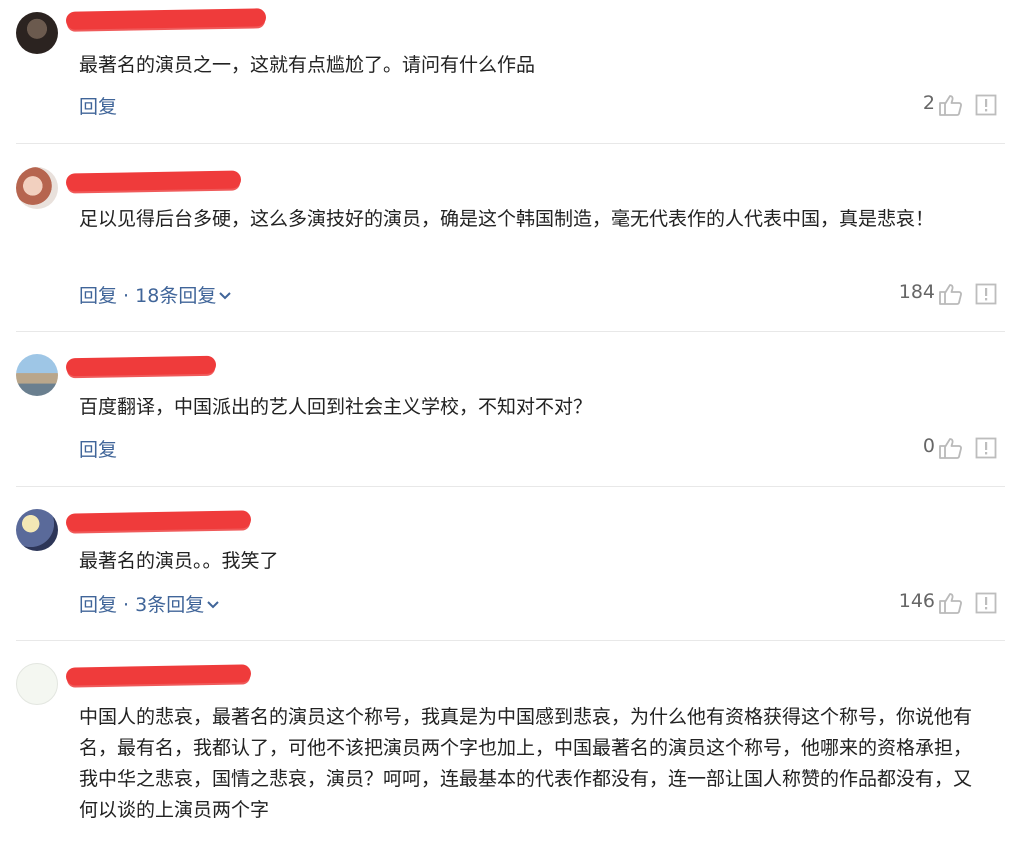  What do you see at coordinates (175, 296) in the screenshot?
I see `view-replies-link: 18条回复` at bounding box center [175, 296].